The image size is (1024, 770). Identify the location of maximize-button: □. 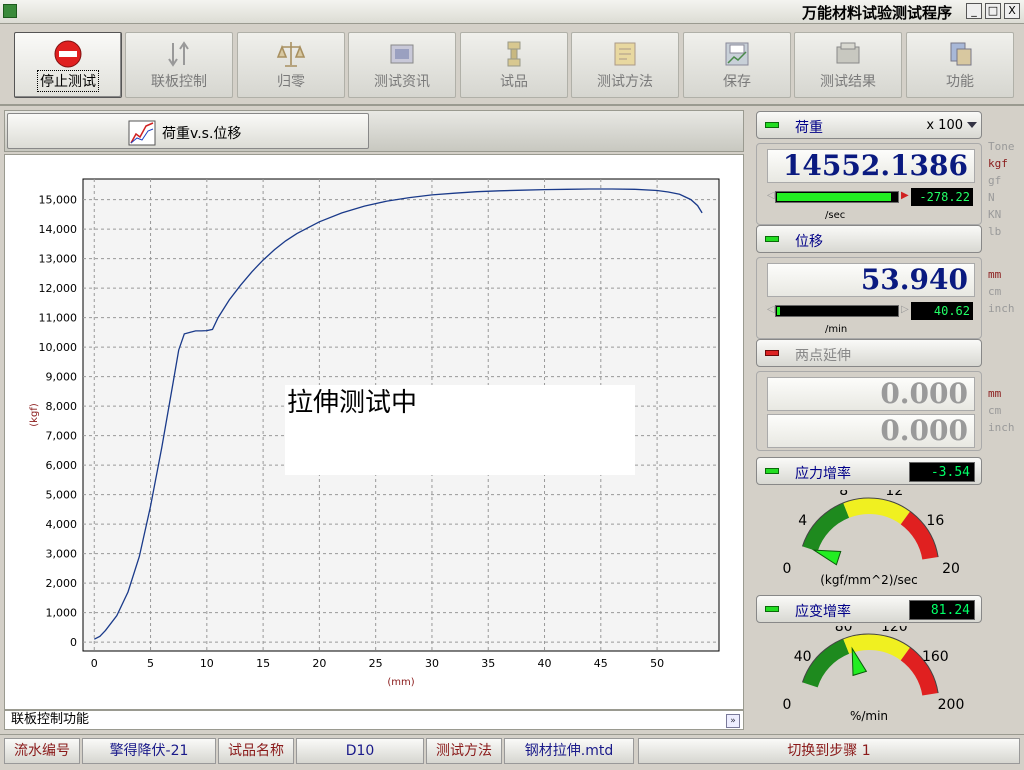
(993, 11).